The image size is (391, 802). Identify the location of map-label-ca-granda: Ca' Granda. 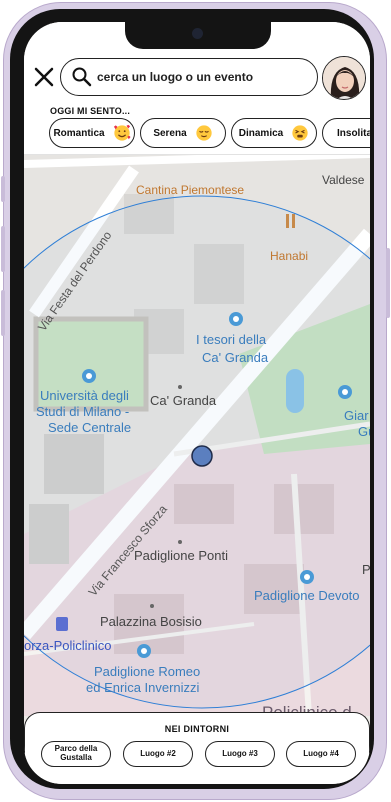
(183, 400).